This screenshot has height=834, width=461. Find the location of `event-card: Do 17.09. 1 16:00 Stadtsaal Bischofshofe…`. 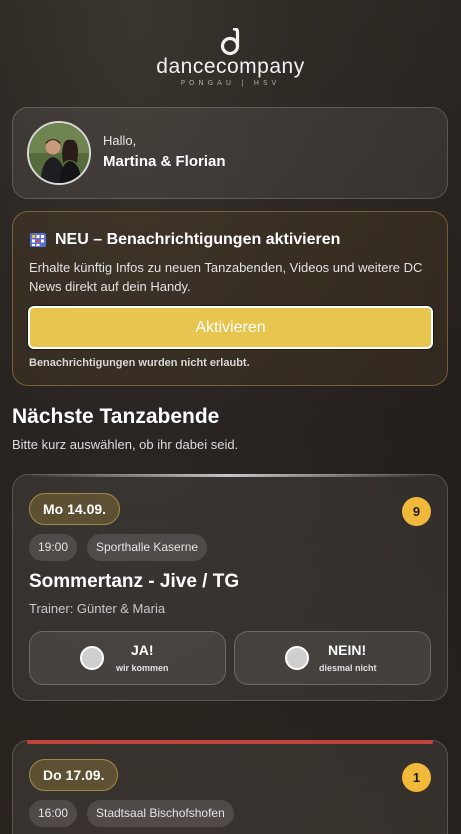

event-card: Do 17.09. 1 16:00 Stadtsaal Bischofshofe… is located at coordinates (230, 787).